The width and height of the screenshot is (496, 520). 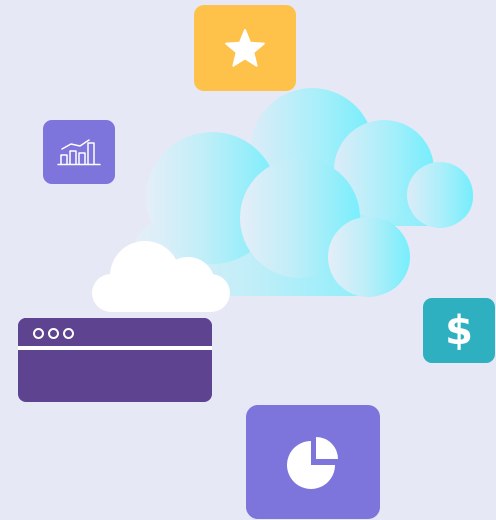 I want to click on dollar-icon: $, so click(x=459, y=330).